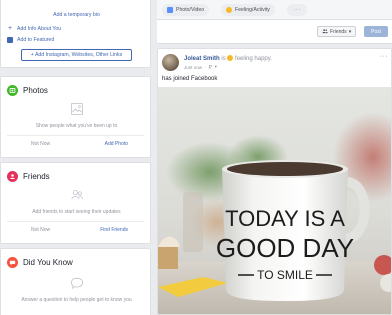 This screenshot has height=315, width=392. I want to click on photos-icon, so click(12, 90).